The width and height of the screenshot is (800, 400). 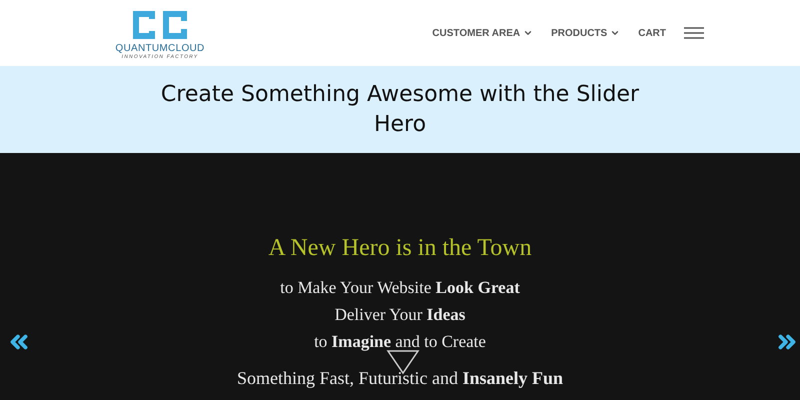 What do you see at coordinates (694, 33) in the screenshot?
I see `menu-icon` at bounding box center [694, 33].